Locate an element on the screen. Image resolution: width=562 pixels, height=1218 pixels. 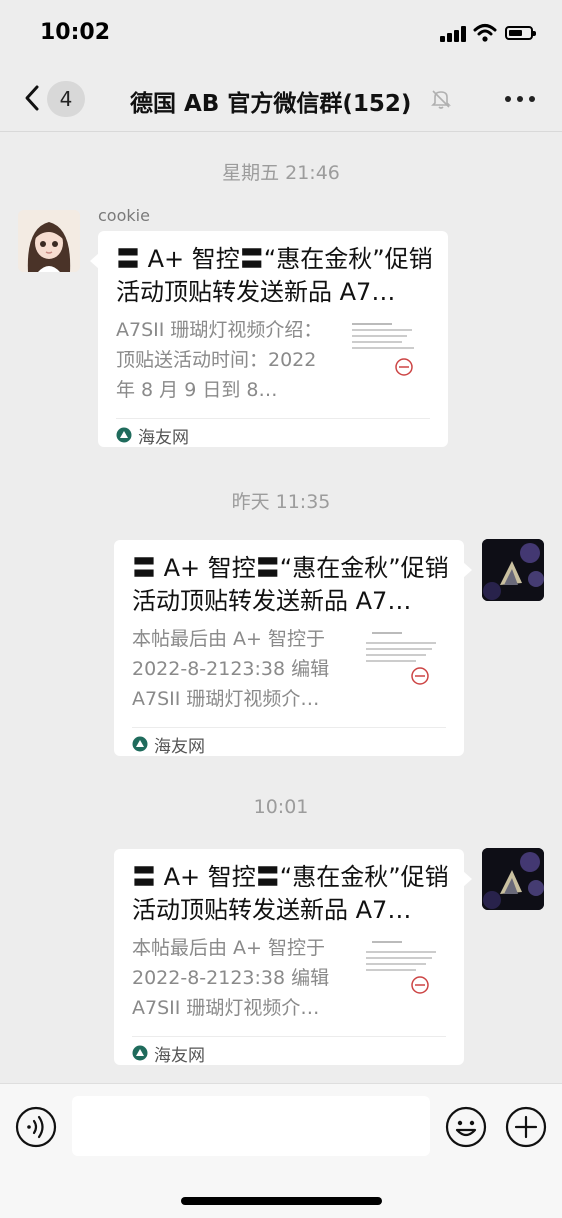
plus-icon is located at coordinates (526, 1127).